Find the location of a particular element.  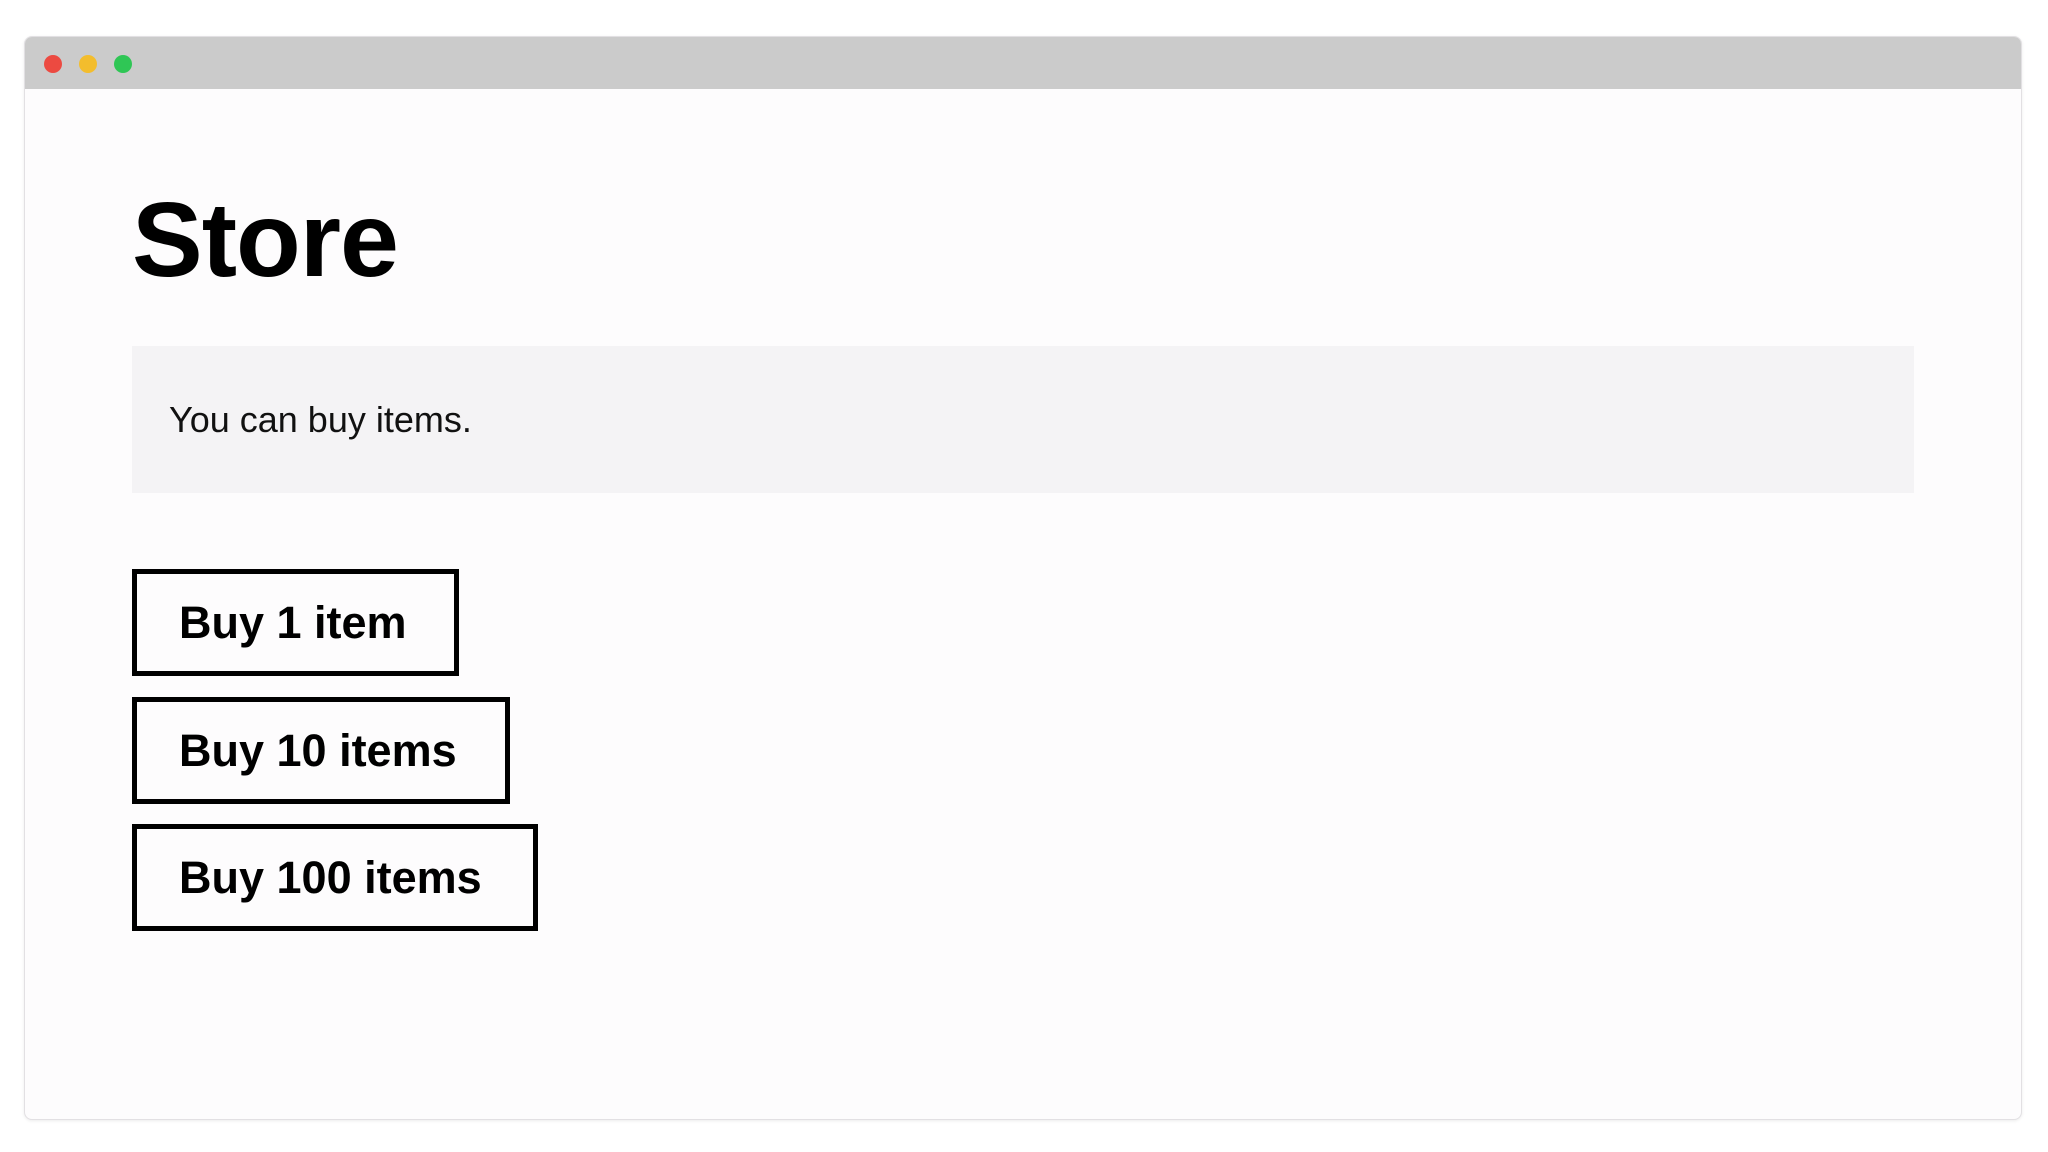

window-titlebar is located at coordinates (1023, 63).